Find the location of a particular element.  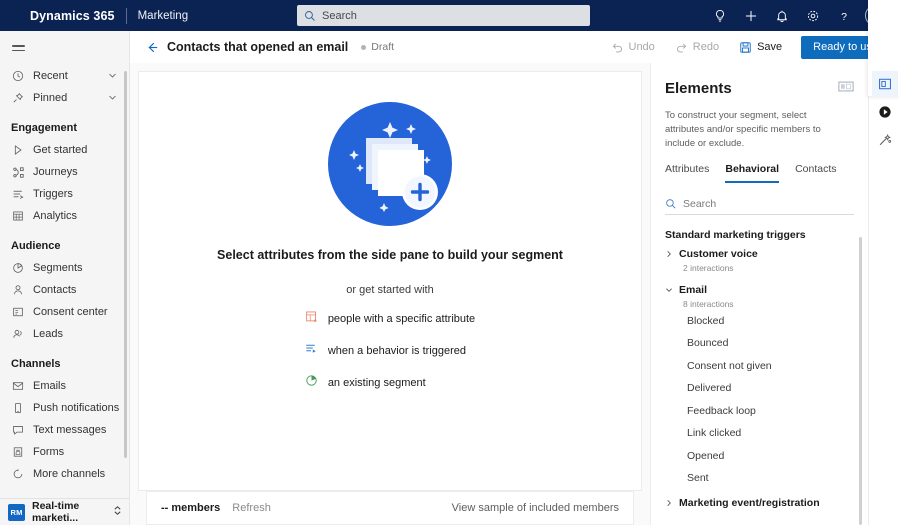

refresh-button: Refresh is located at coordinates (251, 508).